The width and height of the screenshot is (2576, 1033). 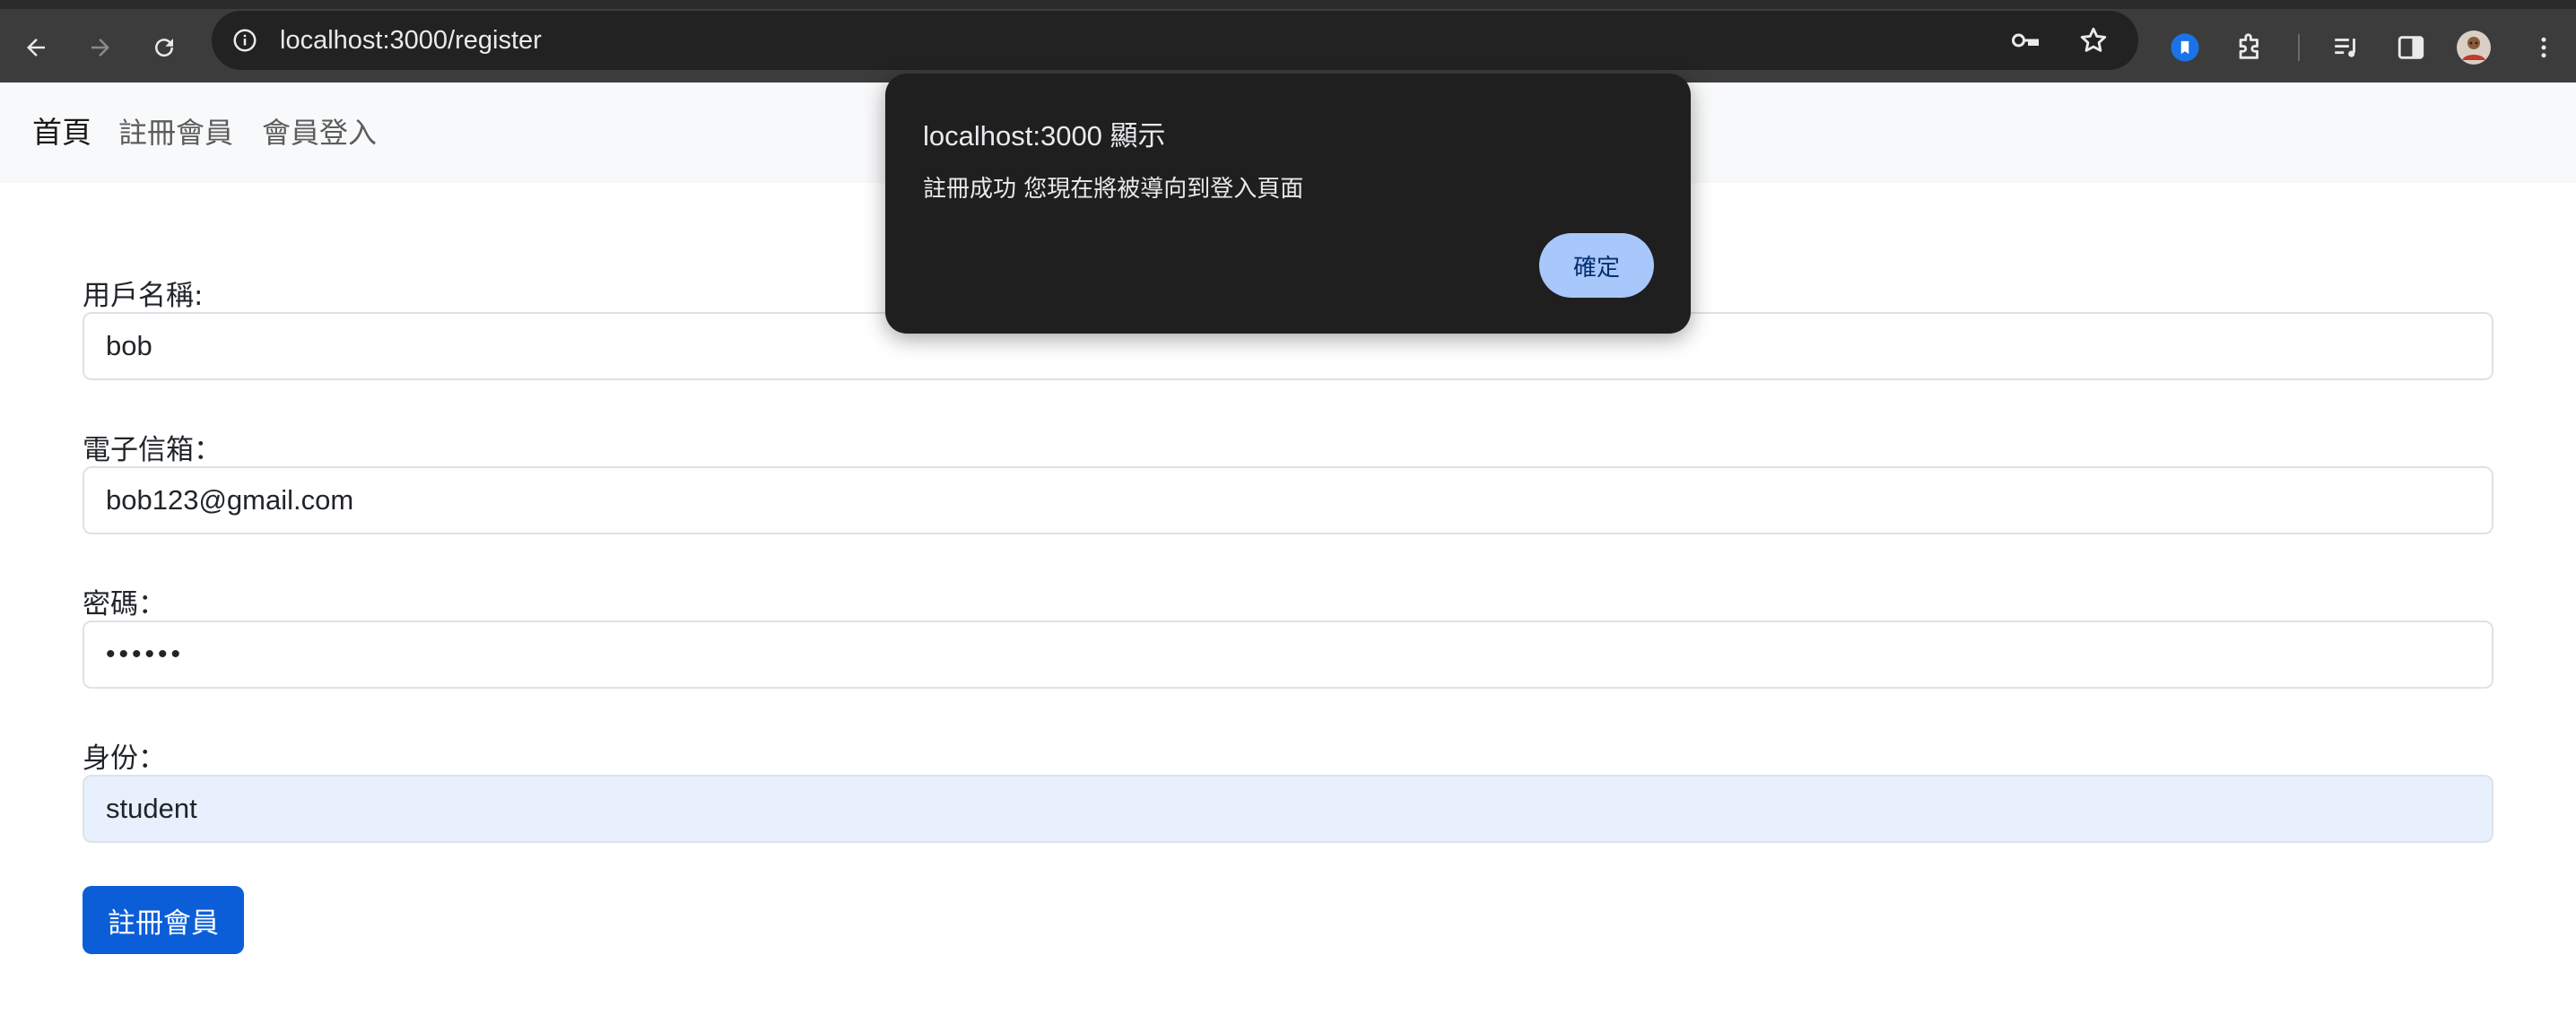 What do you see at coordinates (1596, 265) in the screenshot?
I see `dialog-ok-button: 確定` at bounding box center [1596, 265].